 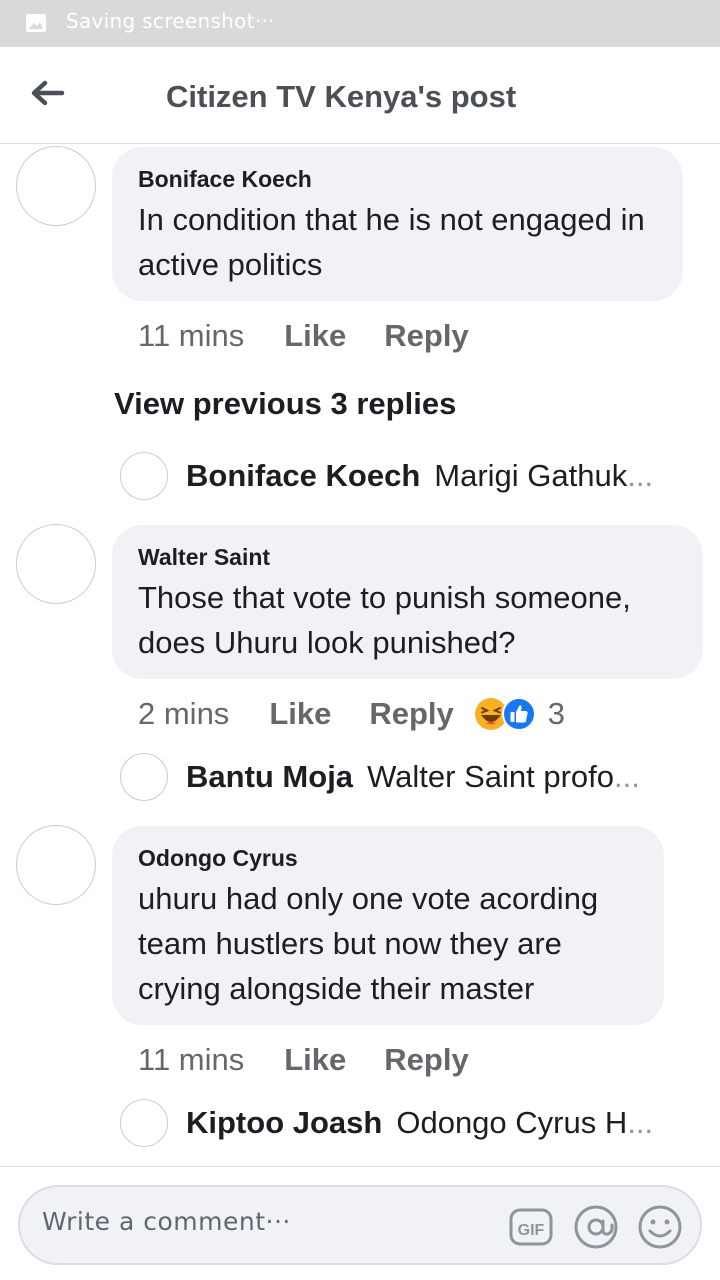 What do you see at coordinates (660, 1227) in the screenshot?
I see `emoji-icon` at bounding box center [660, 1227].